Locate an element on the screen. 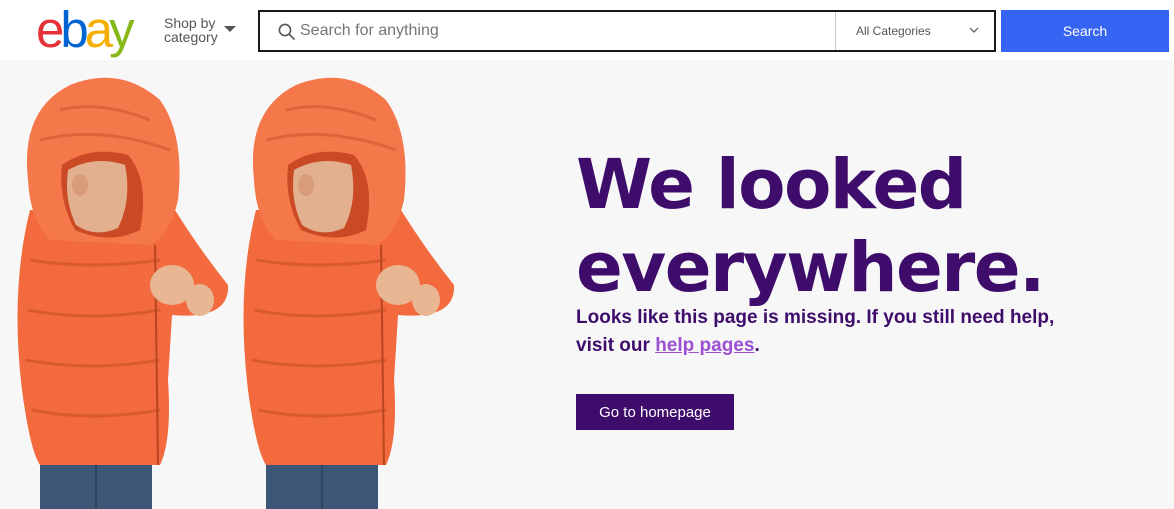 This screenshot has width=1174, height=509. error-message-period: . is located at coordinates (757, 345).